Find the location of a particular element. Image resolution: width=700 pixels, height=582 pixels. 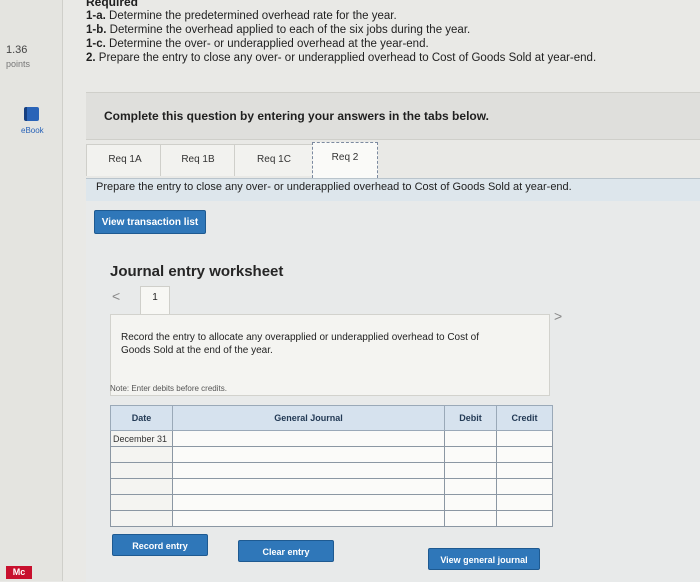

pager-prev-icon: < is located at coordinates (116, 296).